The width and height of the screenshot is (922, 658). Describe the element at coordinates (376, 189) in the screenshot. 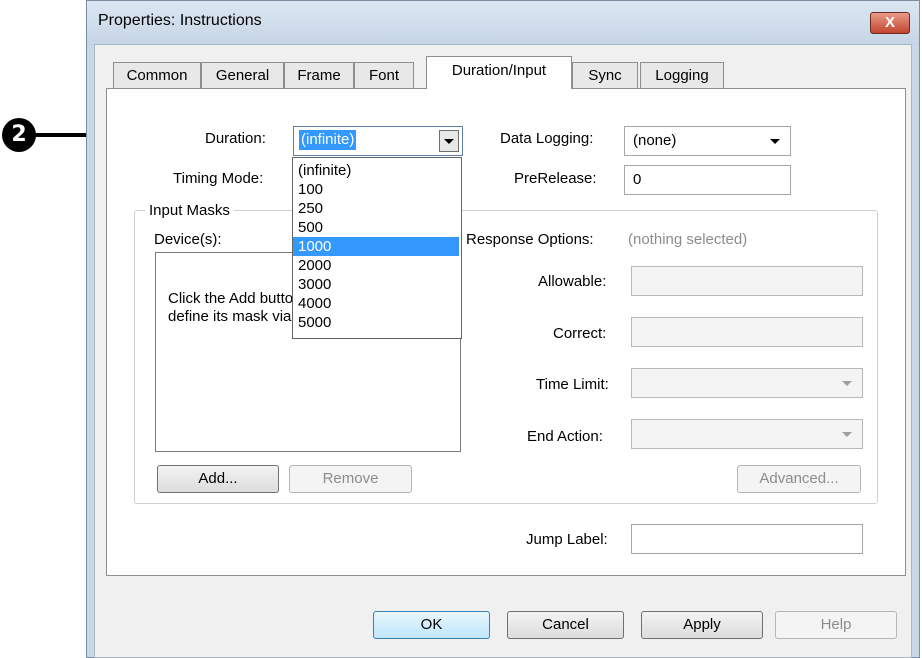

I see `duration-option: 100` at that location.